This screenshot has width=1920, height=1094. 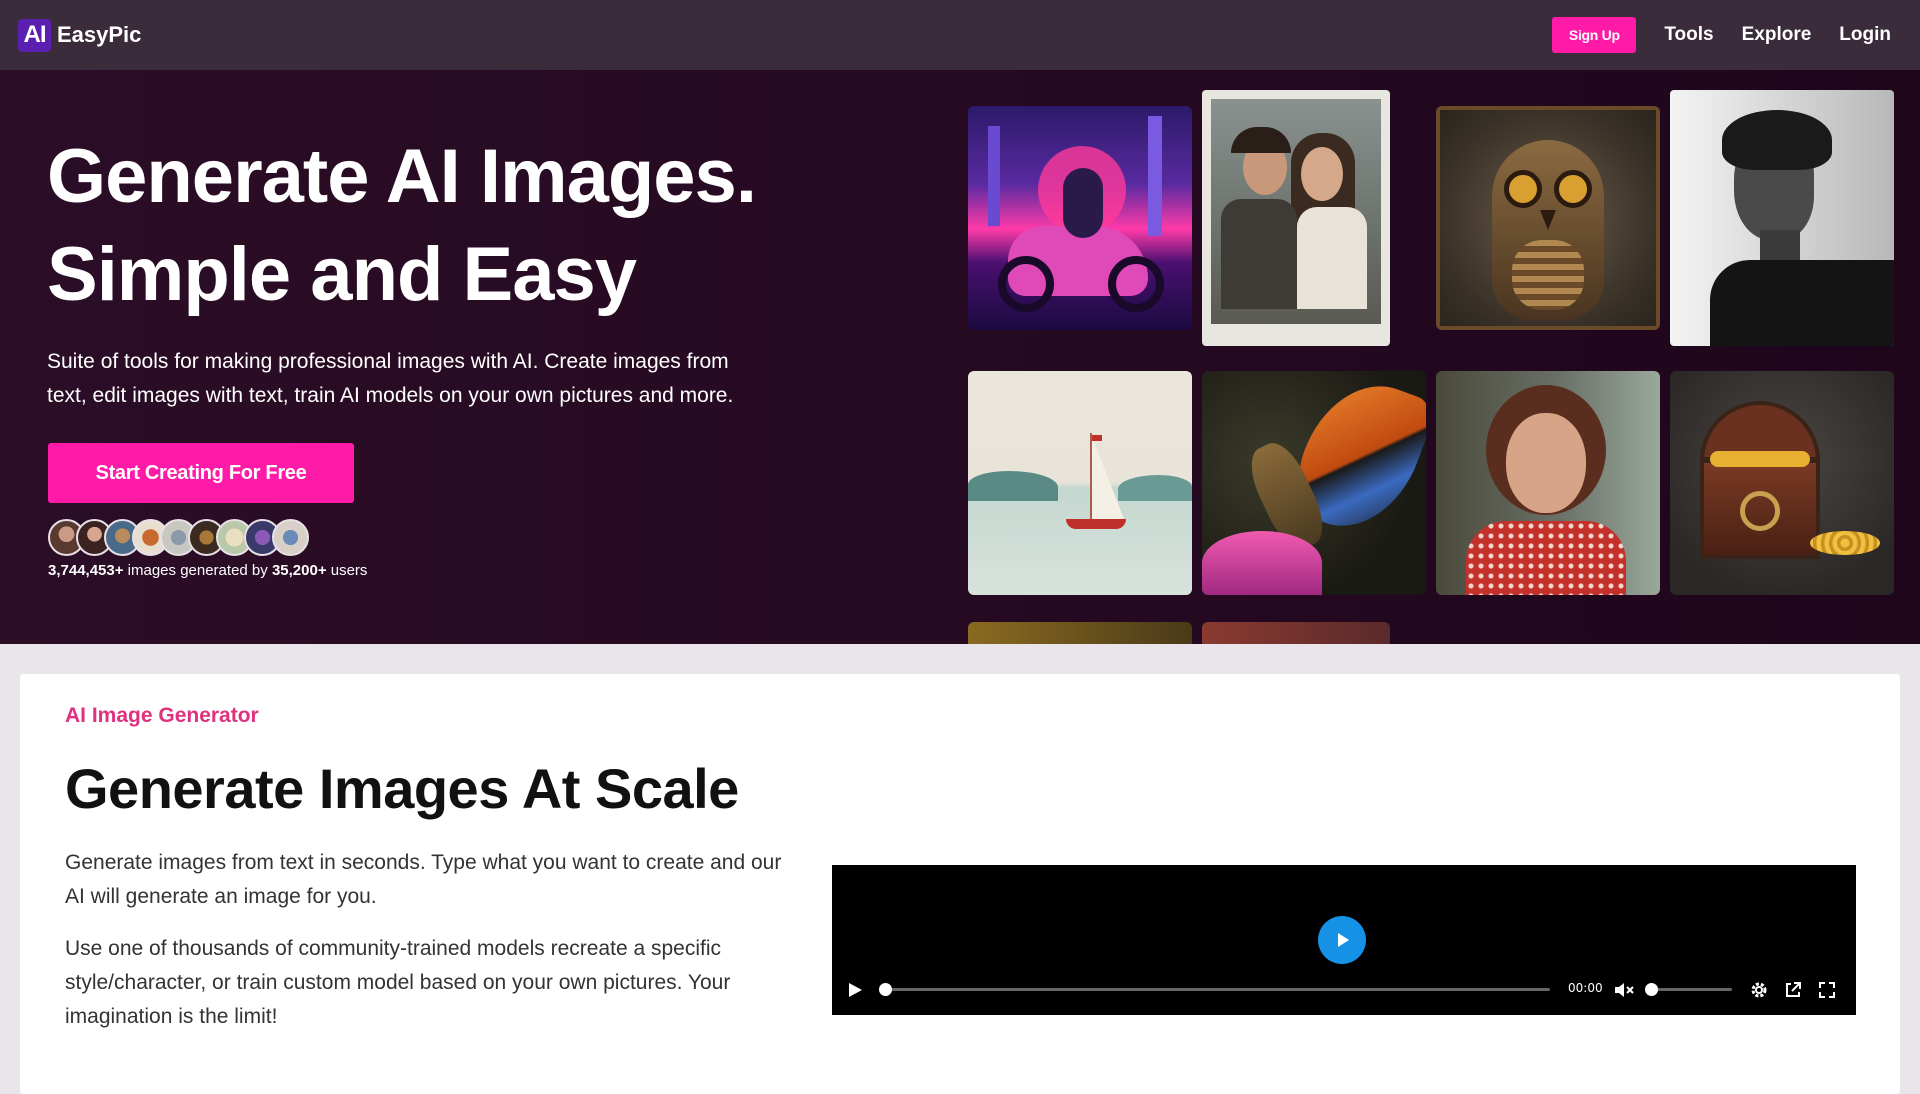 I want to click on fullscreen-icon, so click(x=1827, y=990).